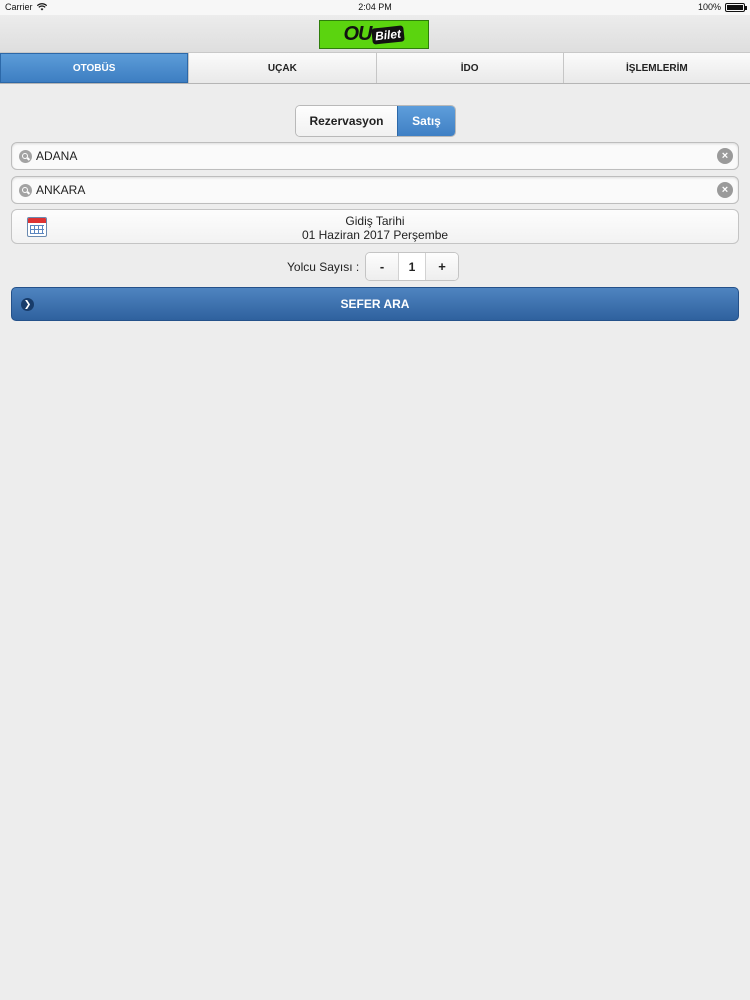 The image size is (750, 1000). I want to click on departure-date-label: Gidiş Tarihi, so click(375, 221).